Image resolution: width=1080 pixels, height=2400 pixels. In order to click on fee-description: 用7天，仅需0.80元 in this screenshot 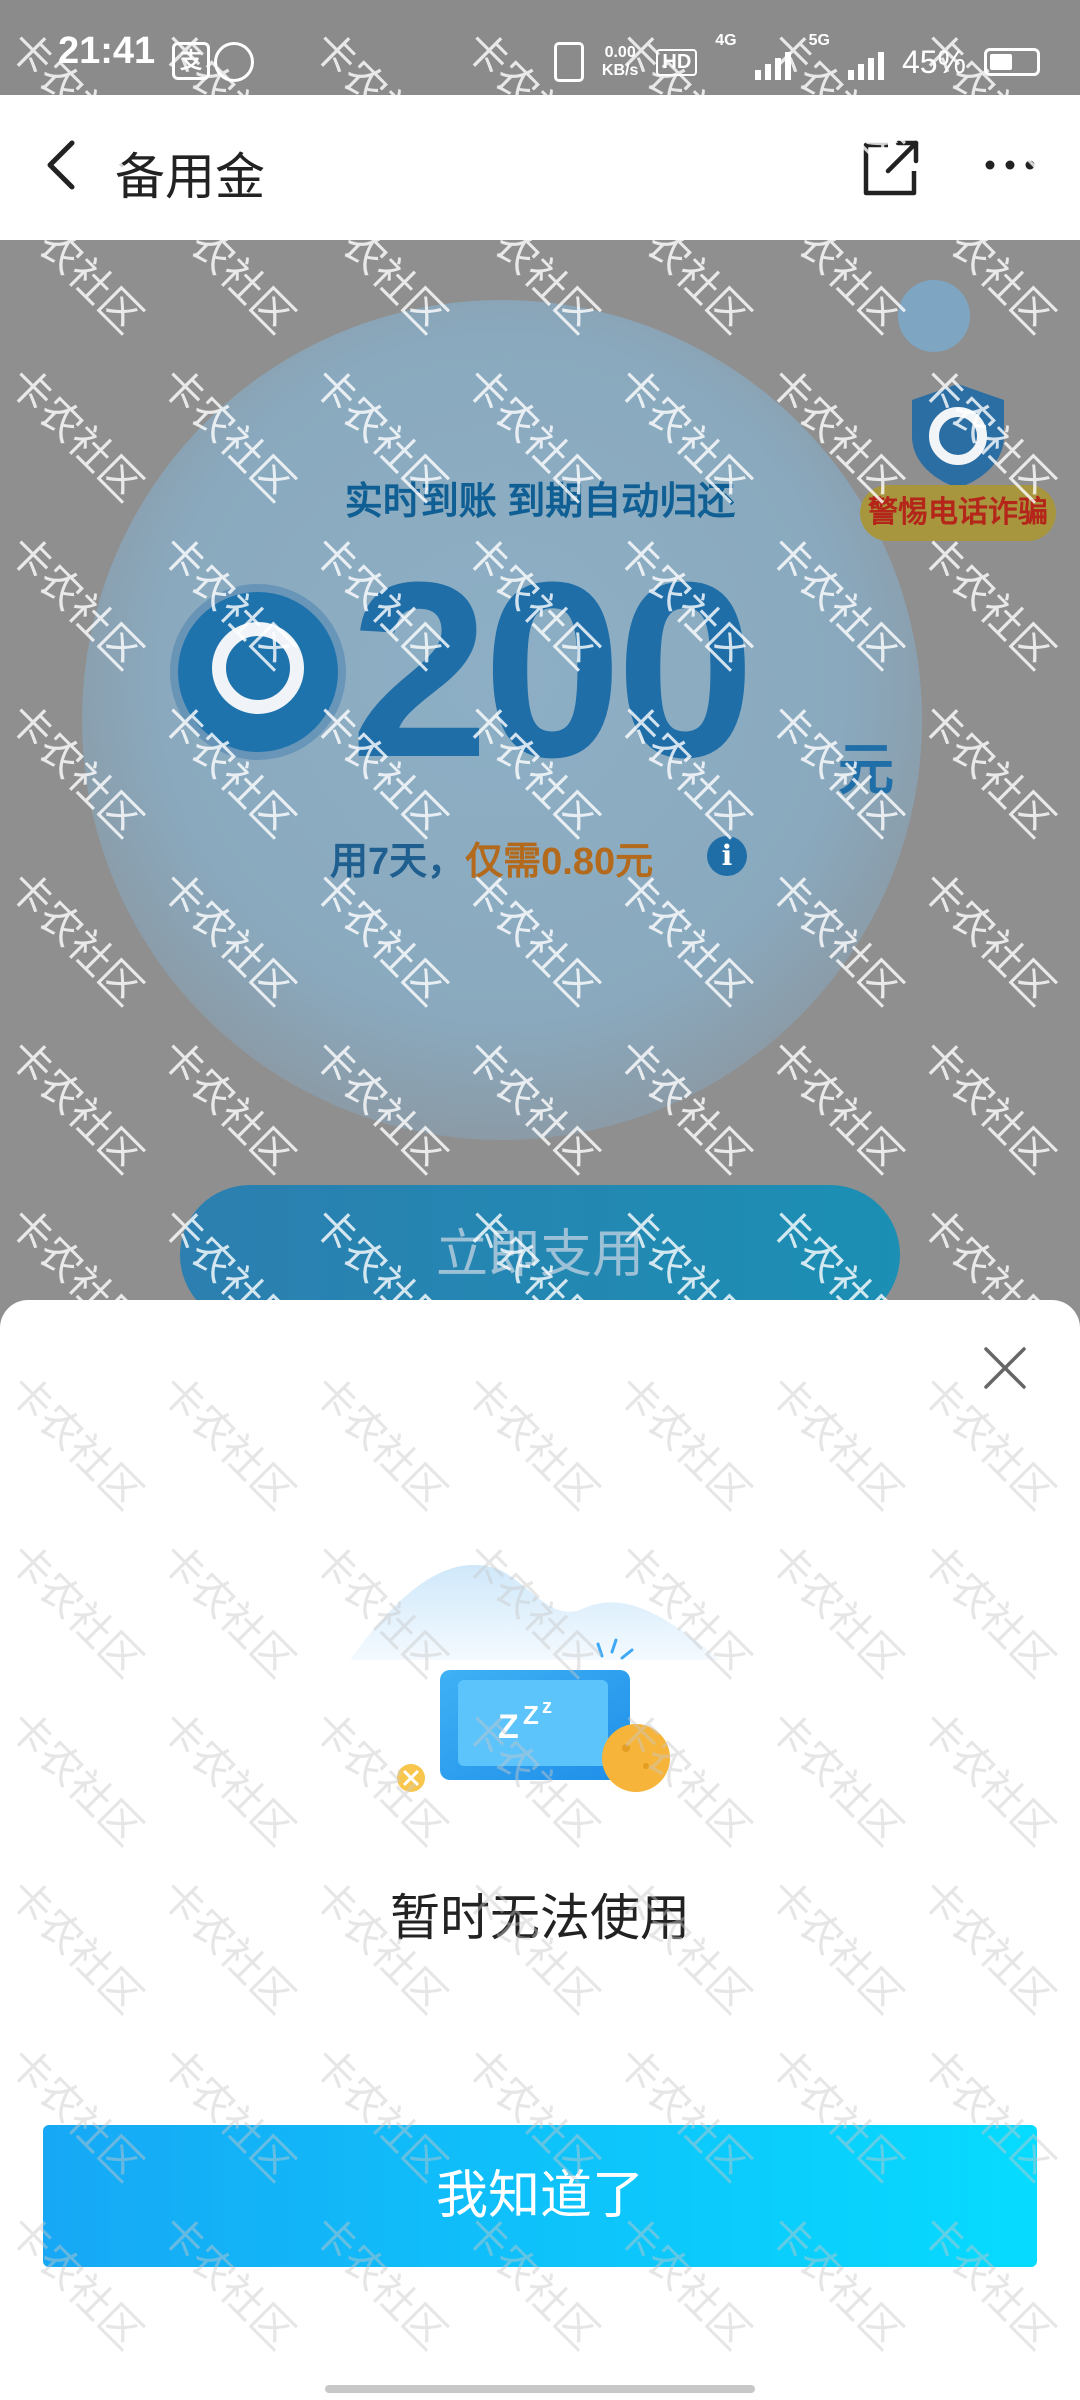, I will do `click(491, 857)`.